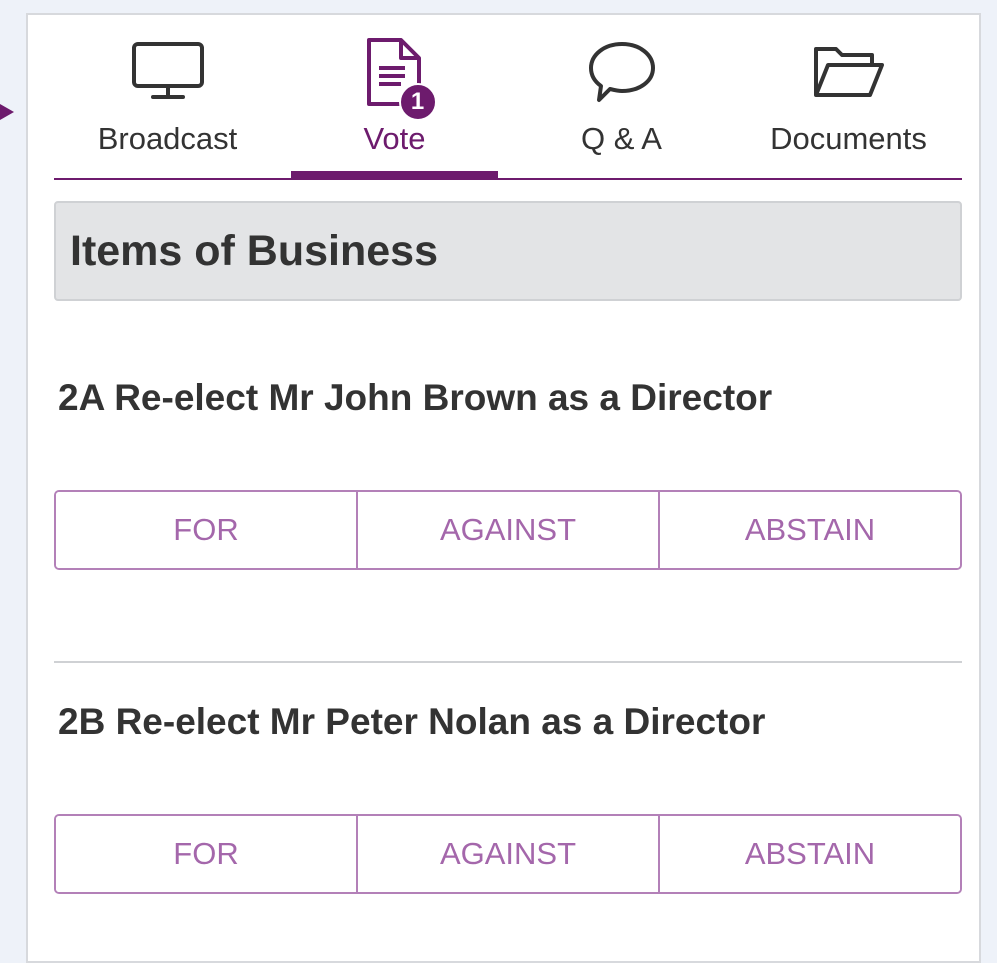 Image resolution: width=997 pixels, height=963 pixels. I want to click on monitor-icon, so click(168, 72).